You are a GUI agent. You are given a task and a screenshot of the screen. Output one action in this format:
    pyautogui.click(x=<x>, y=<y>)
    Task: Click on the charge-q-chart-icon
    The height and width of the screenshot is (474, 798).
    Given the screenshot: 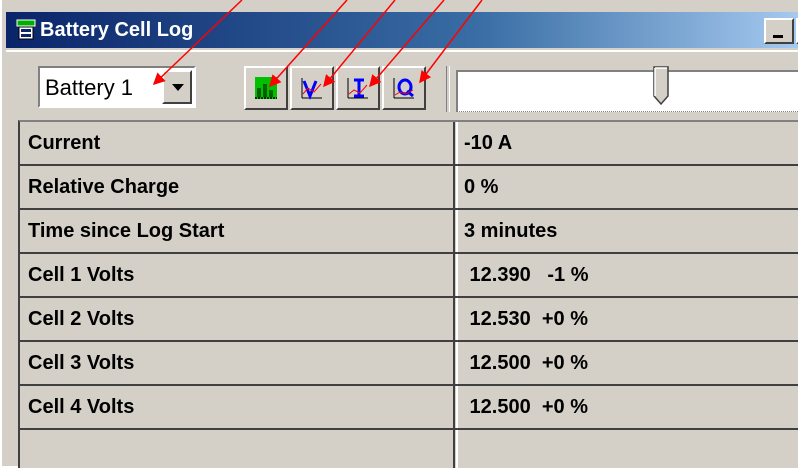 What is the action you would take?
    pyautogui.click(x=403, y=88)
    